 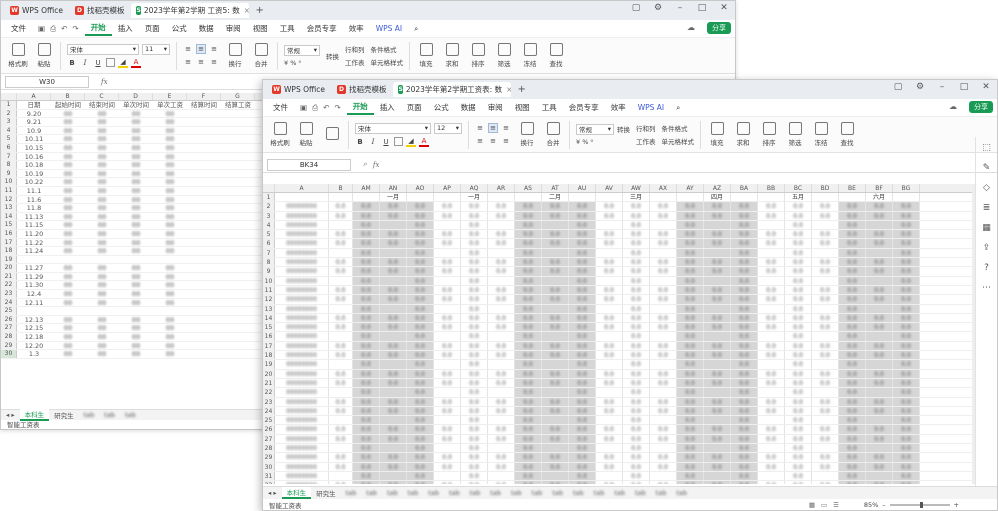 I want to click on align-right-icon: ≡, so click(x=214, y=62).